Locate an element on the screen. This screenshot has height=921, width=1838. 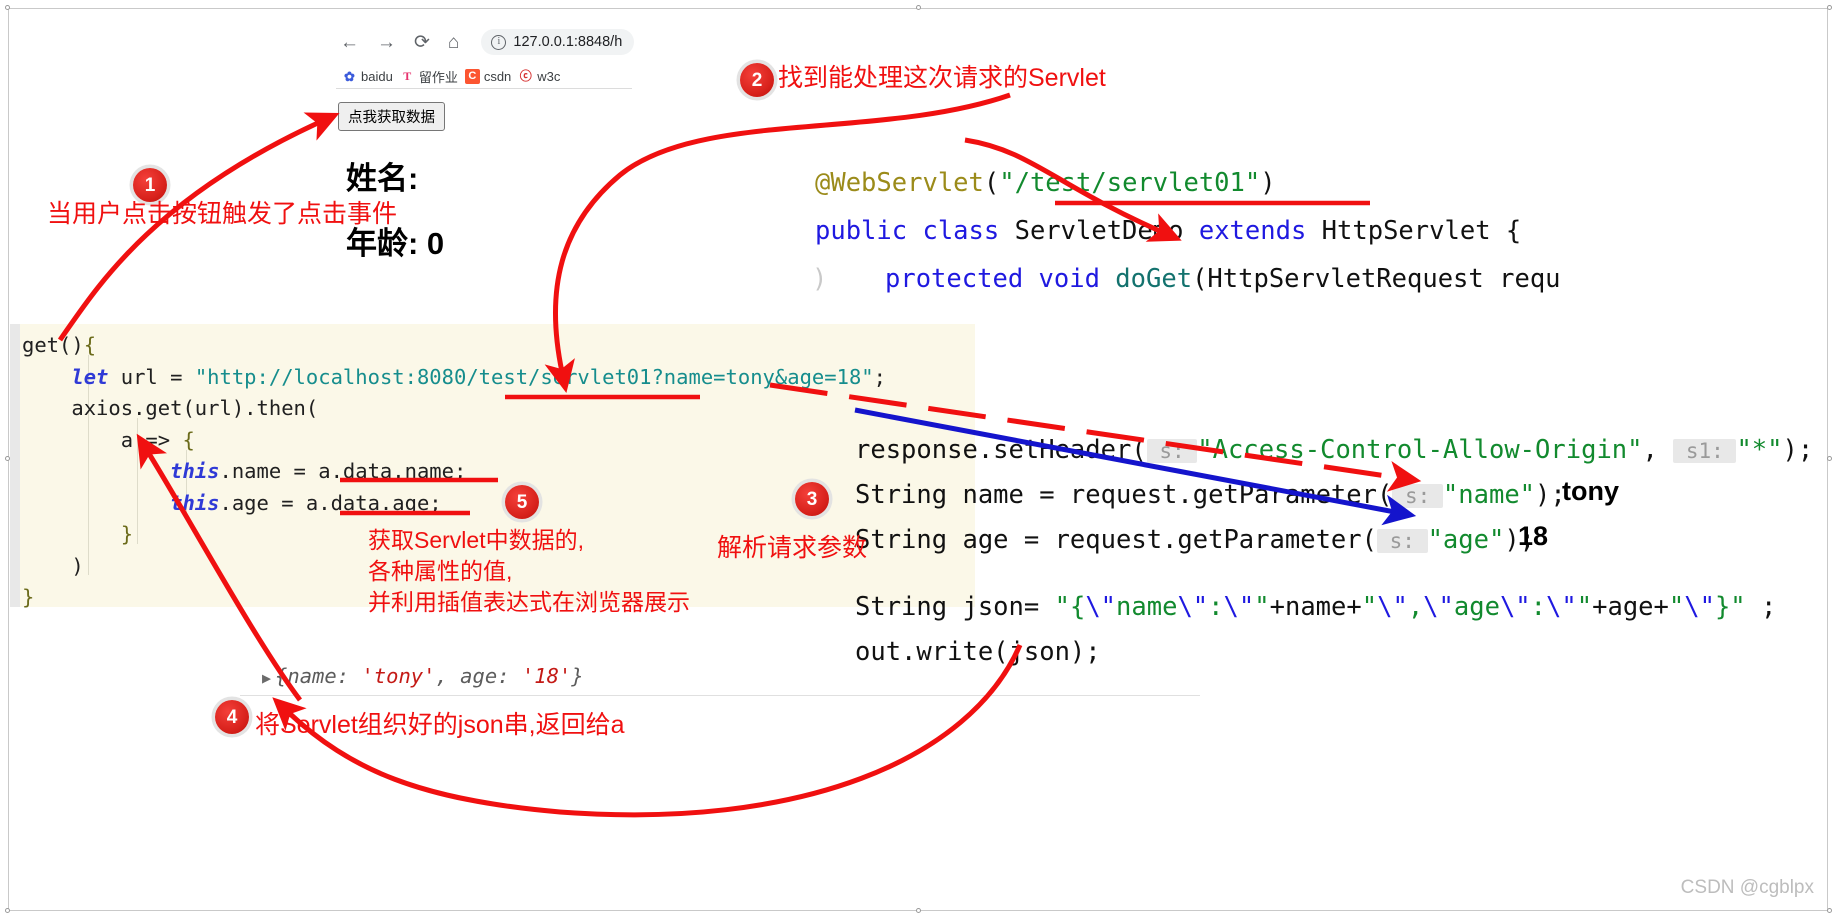
console-text-middle: , age: is located at coordinates (478, 676).